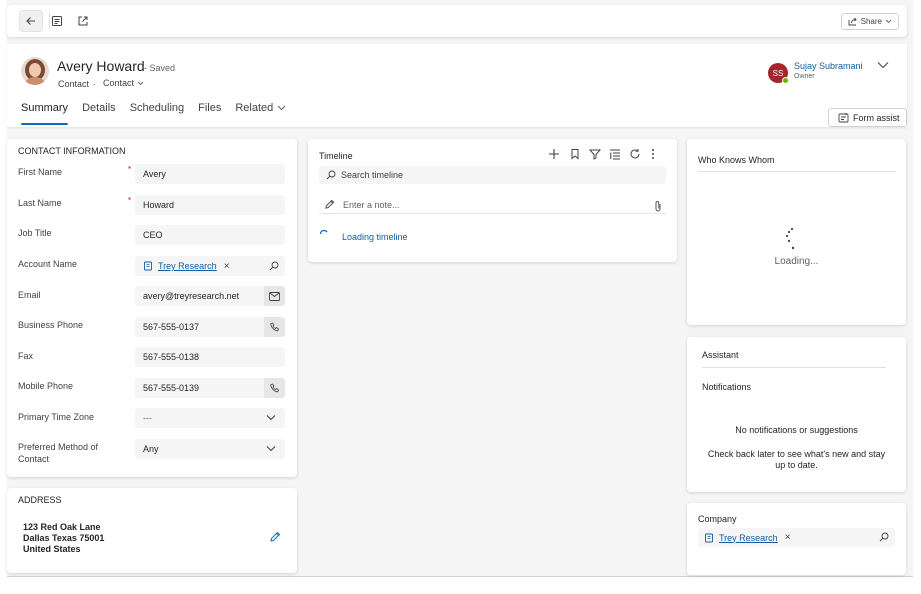  I want to click on last-name-label: Last Name, so click(40, 203).